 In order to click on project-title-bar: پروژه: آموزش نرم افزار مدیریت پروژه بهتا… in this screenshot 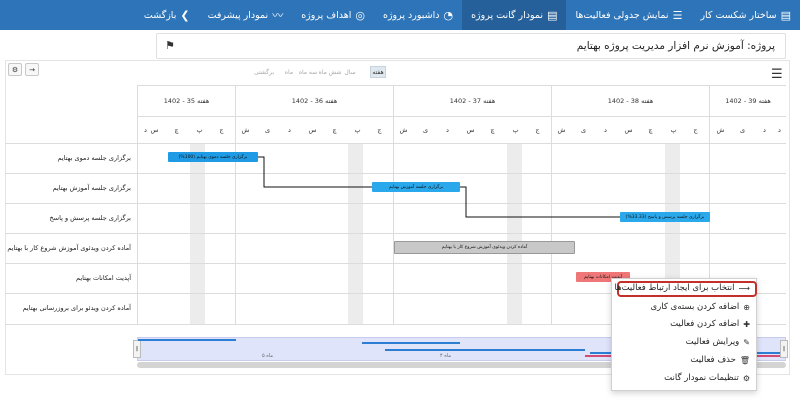, I will do `click(471, 46)`.